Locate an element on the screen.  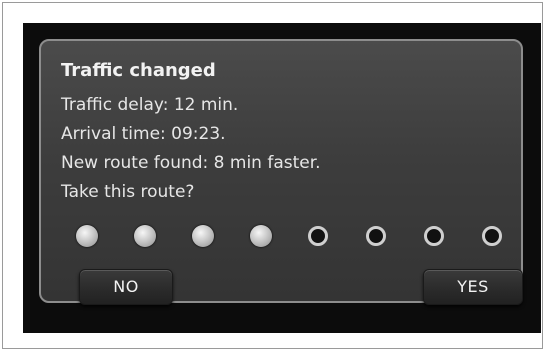
no-button: NO is located at coordinates (126, 287).